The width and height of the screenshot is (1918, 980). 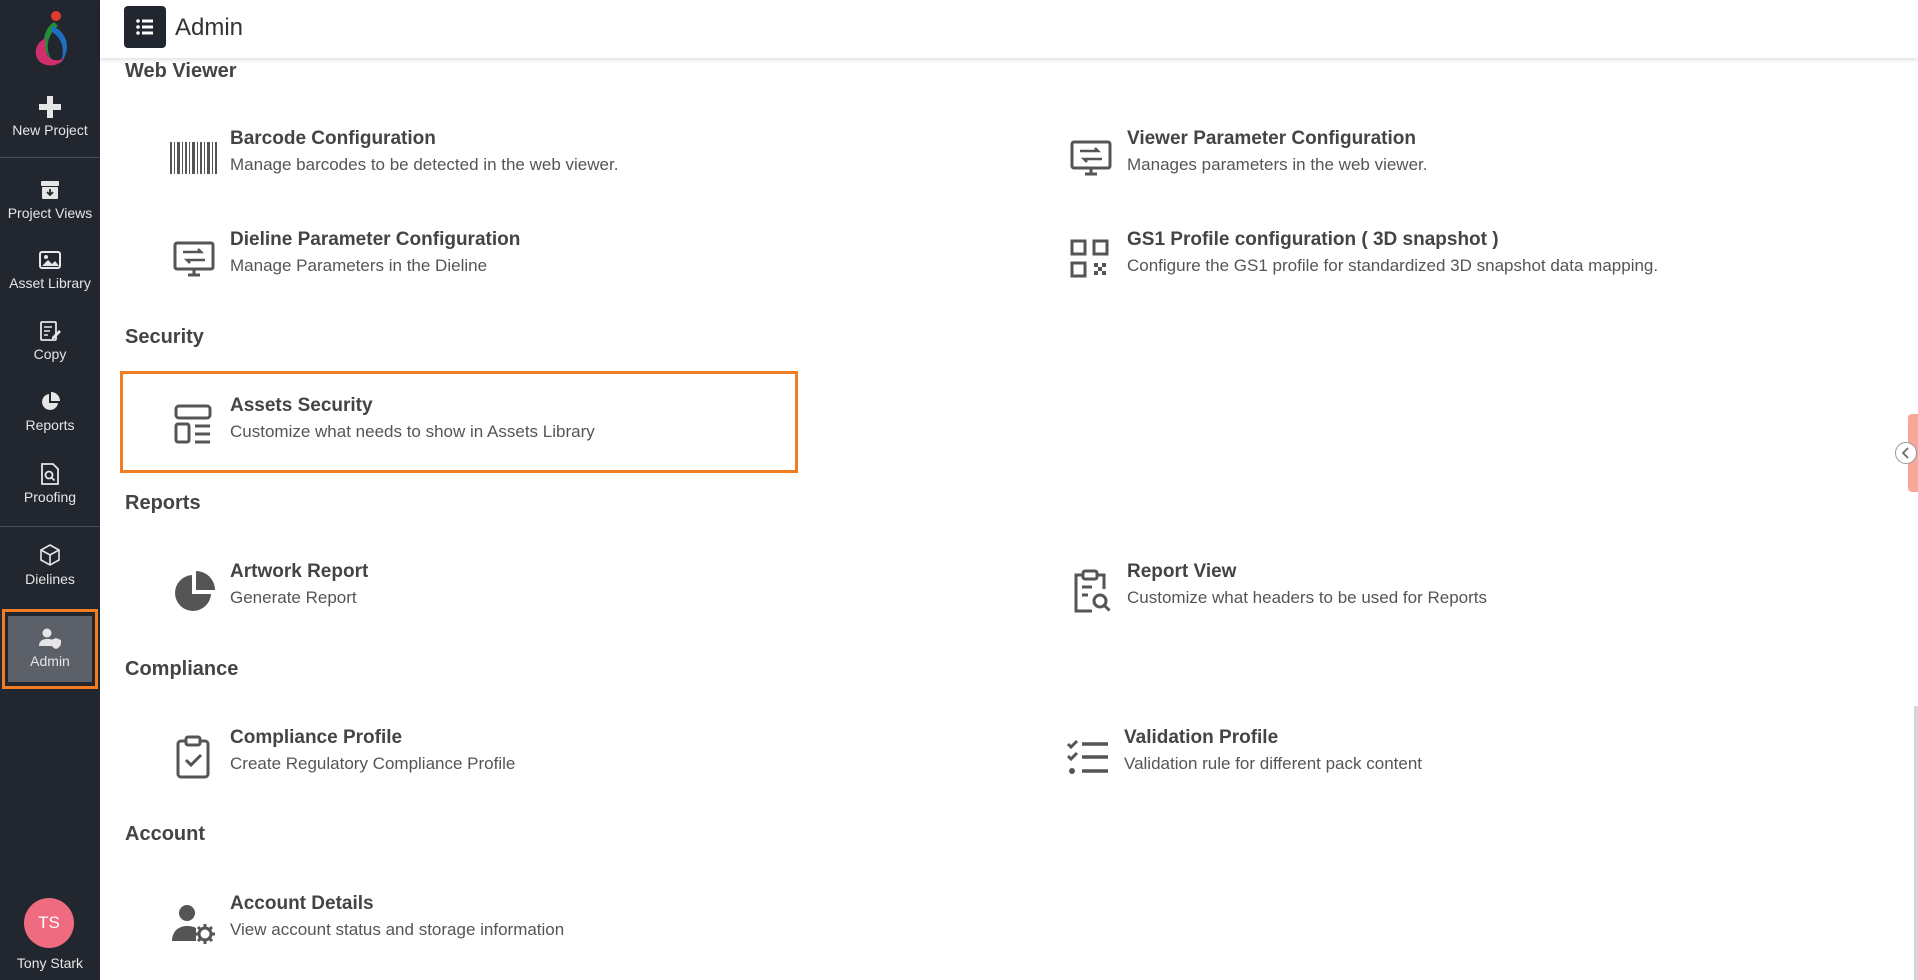 What do you see at coordinates (299, 571) in the screenshot?
I see `card-title: Artwork Report` at bounding box center [299, 571].